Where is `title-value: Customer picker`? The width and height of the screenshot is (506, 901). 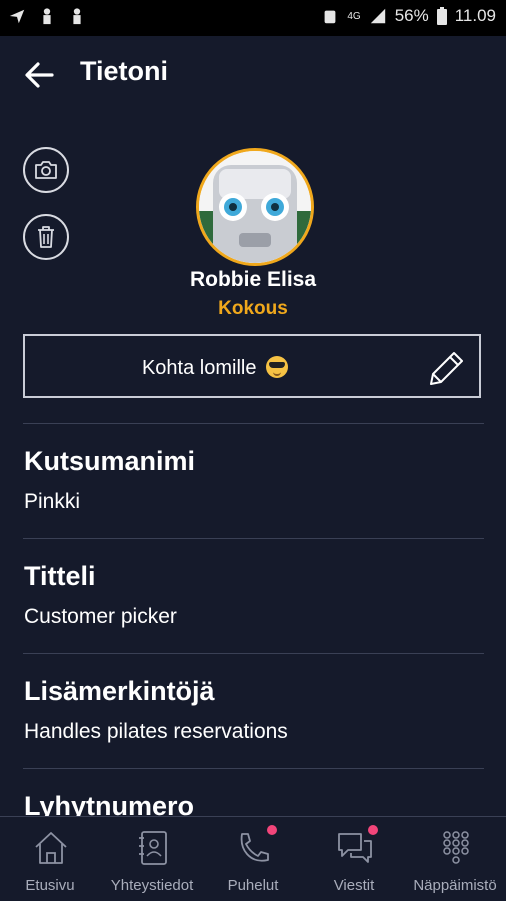 title-value: Customer picker is located at coordinates (100, 616).